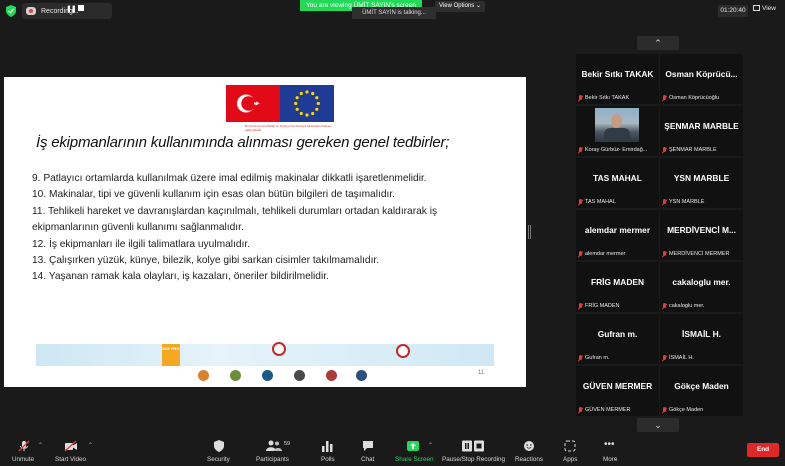  Describe the element at coordinates (253, 103) in the screenshot. I see `turkey-flag-logo` at that location.